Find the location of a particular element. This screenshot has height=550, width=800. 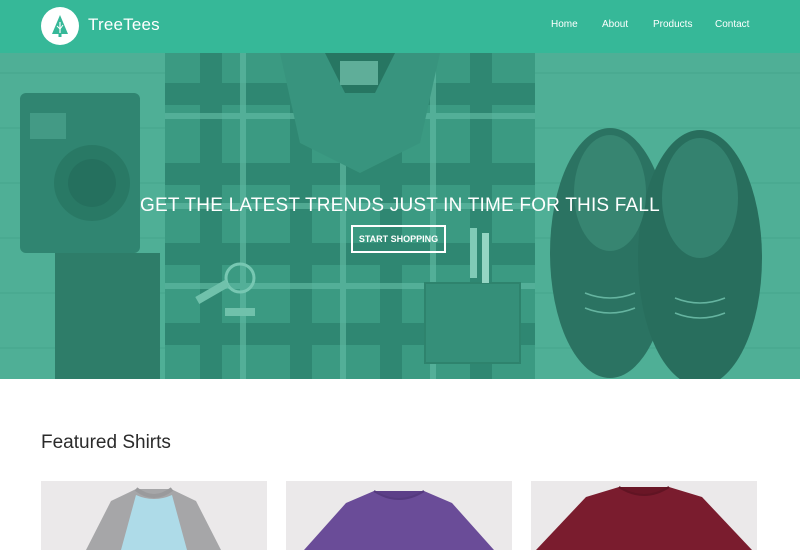

featured-shirts-heading: Featured Shirts is located at coordinates (106, 442).